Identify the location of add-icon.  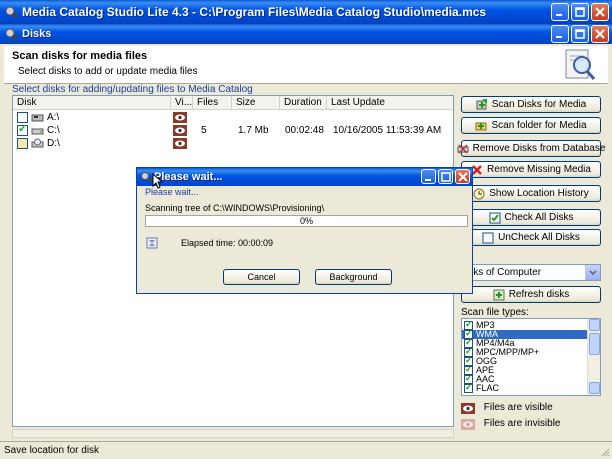
(481, 103).